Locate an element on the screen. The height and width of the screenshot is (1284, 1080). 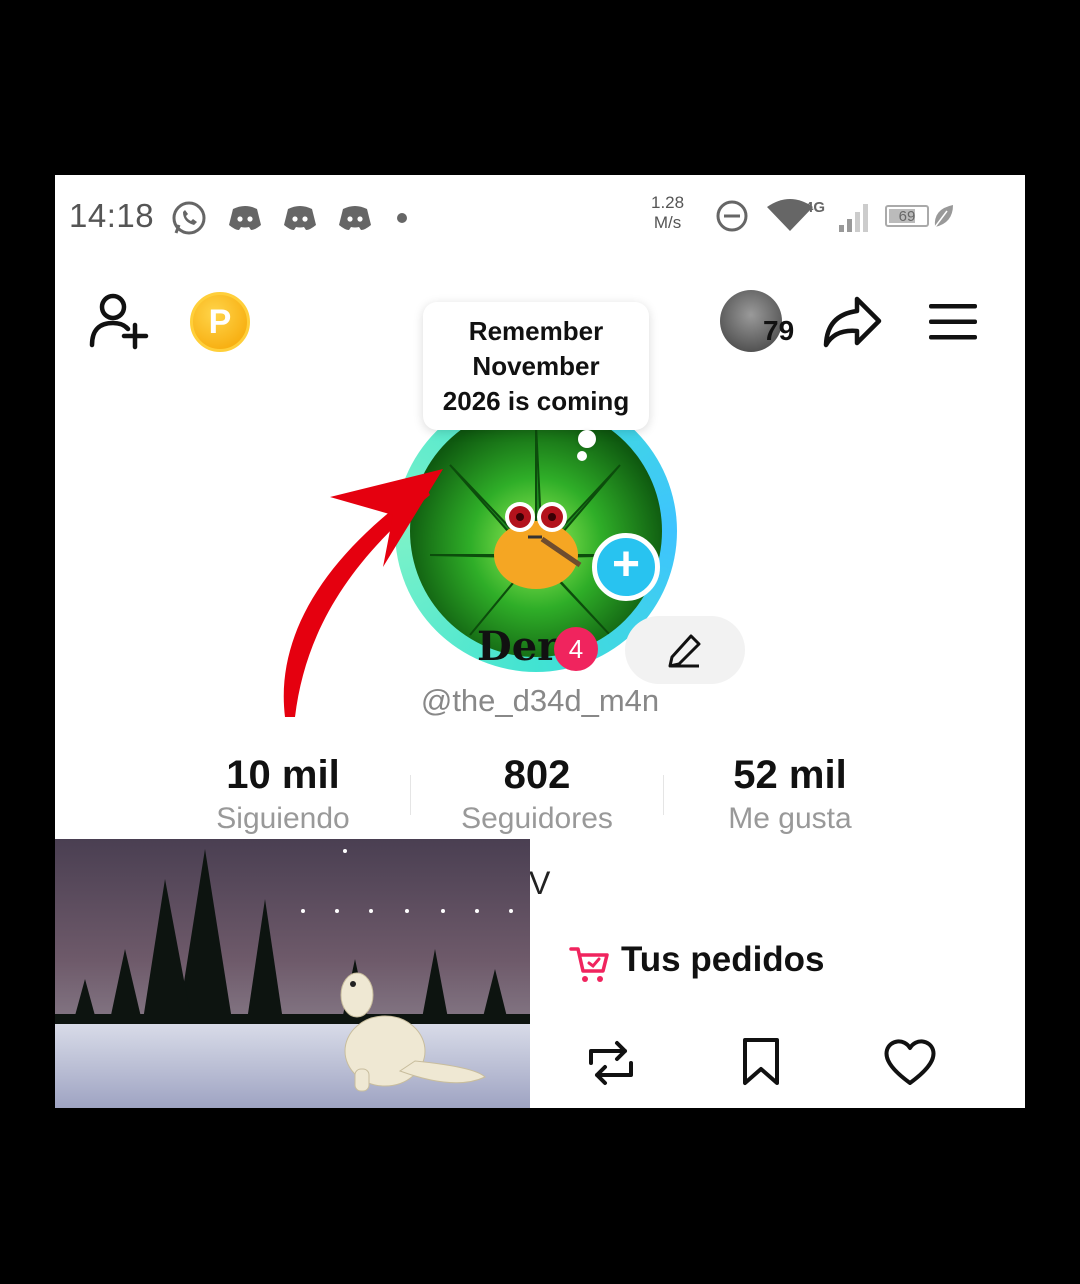
bubble-line-1: Remember is located at coordinates (536, 331).